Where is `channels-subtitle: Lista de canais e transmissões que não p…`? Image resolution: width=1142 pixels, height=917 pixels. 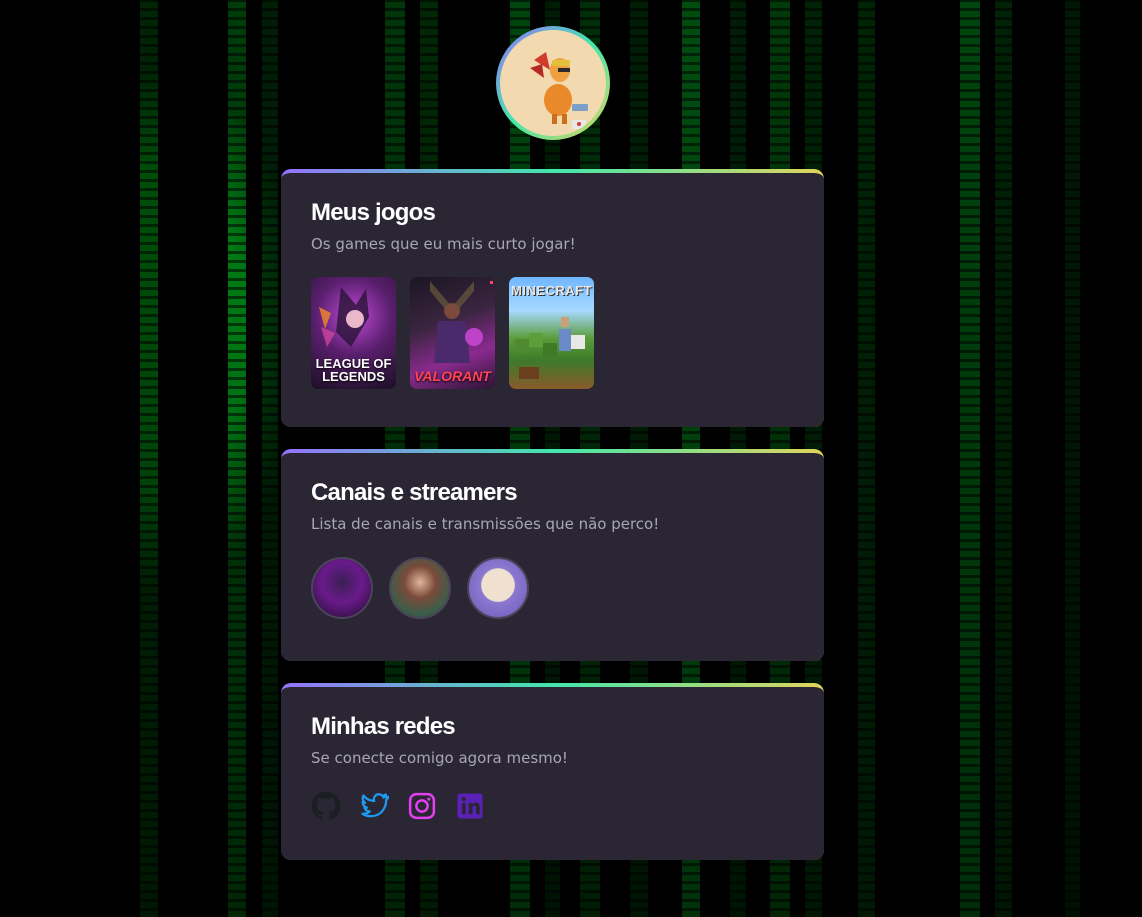
channels-subtitle: Lista de canais e transmissões que não p… is located at coordinates (485, 524).